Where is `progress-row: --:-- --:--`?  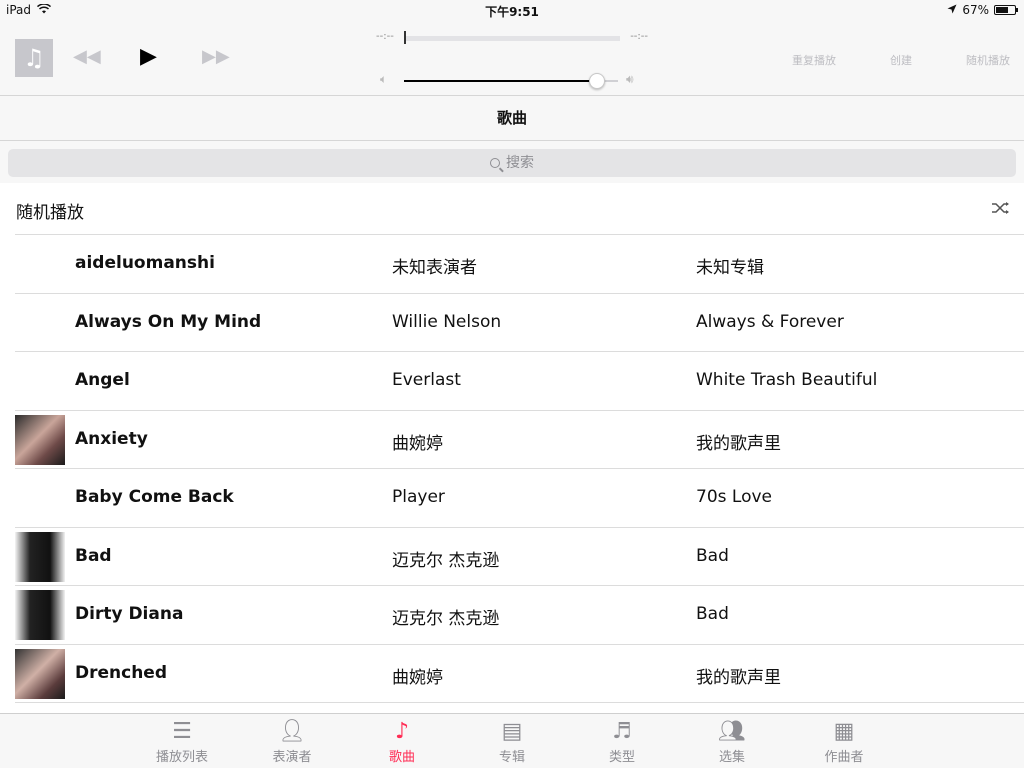
progress-row: --:-- --:-- is located at coordinates (512, 38).